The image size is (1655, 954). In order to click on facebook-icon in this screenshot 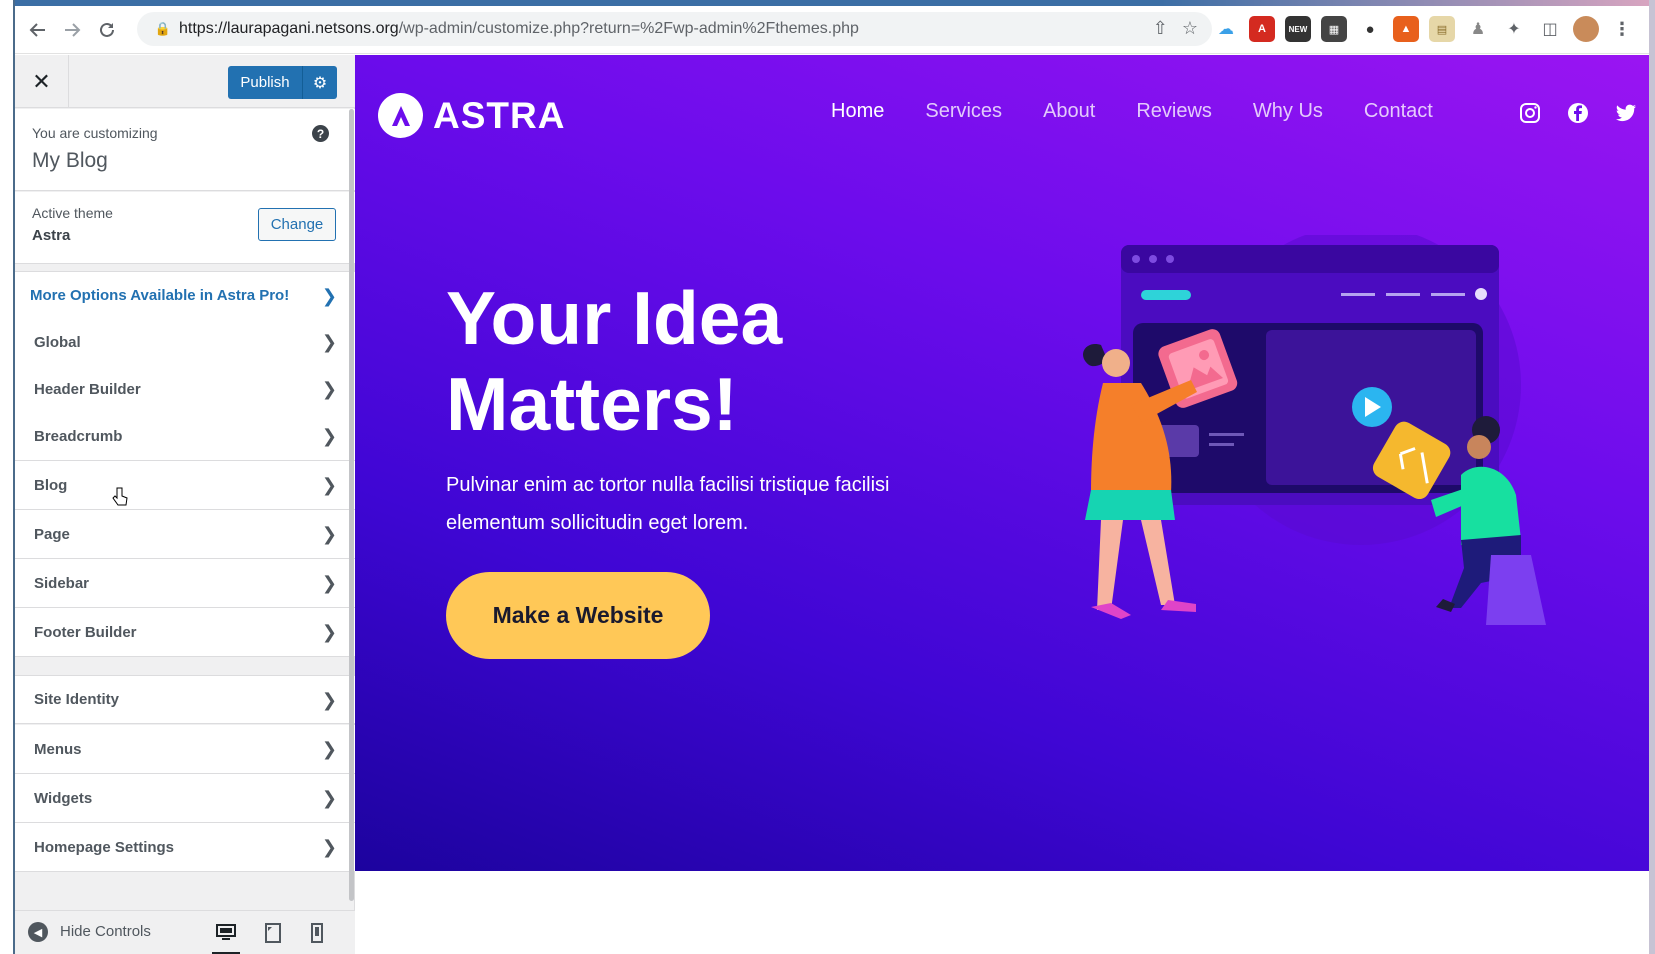, I will do `click(1578, 113)`.